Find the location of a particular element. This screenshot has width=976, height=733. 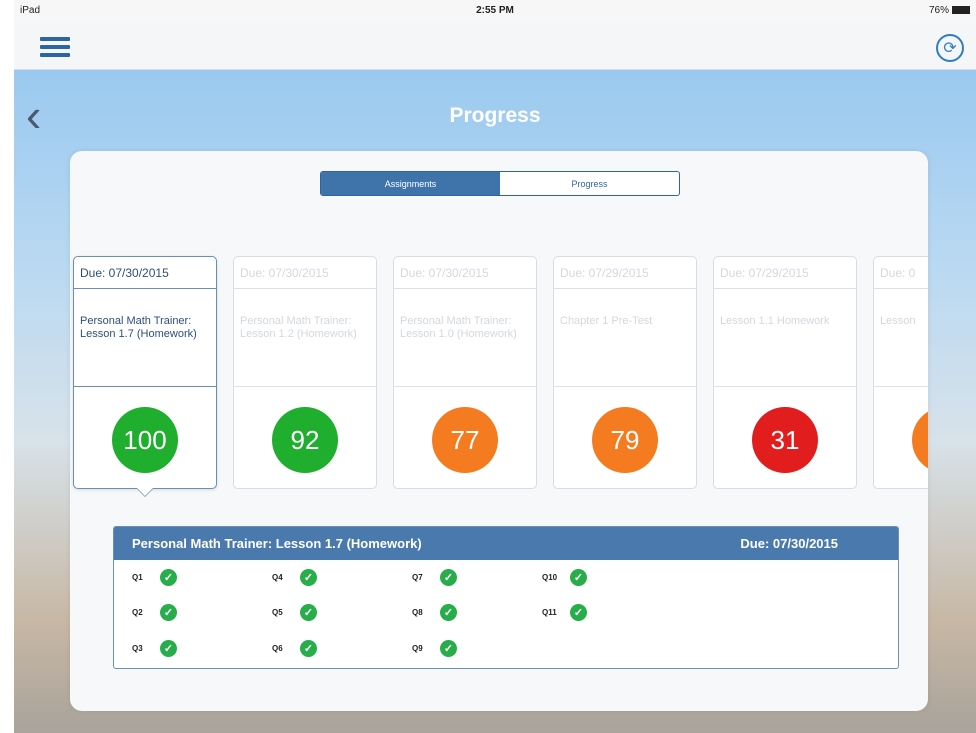

score-badge is located at coordinates (920, 440).